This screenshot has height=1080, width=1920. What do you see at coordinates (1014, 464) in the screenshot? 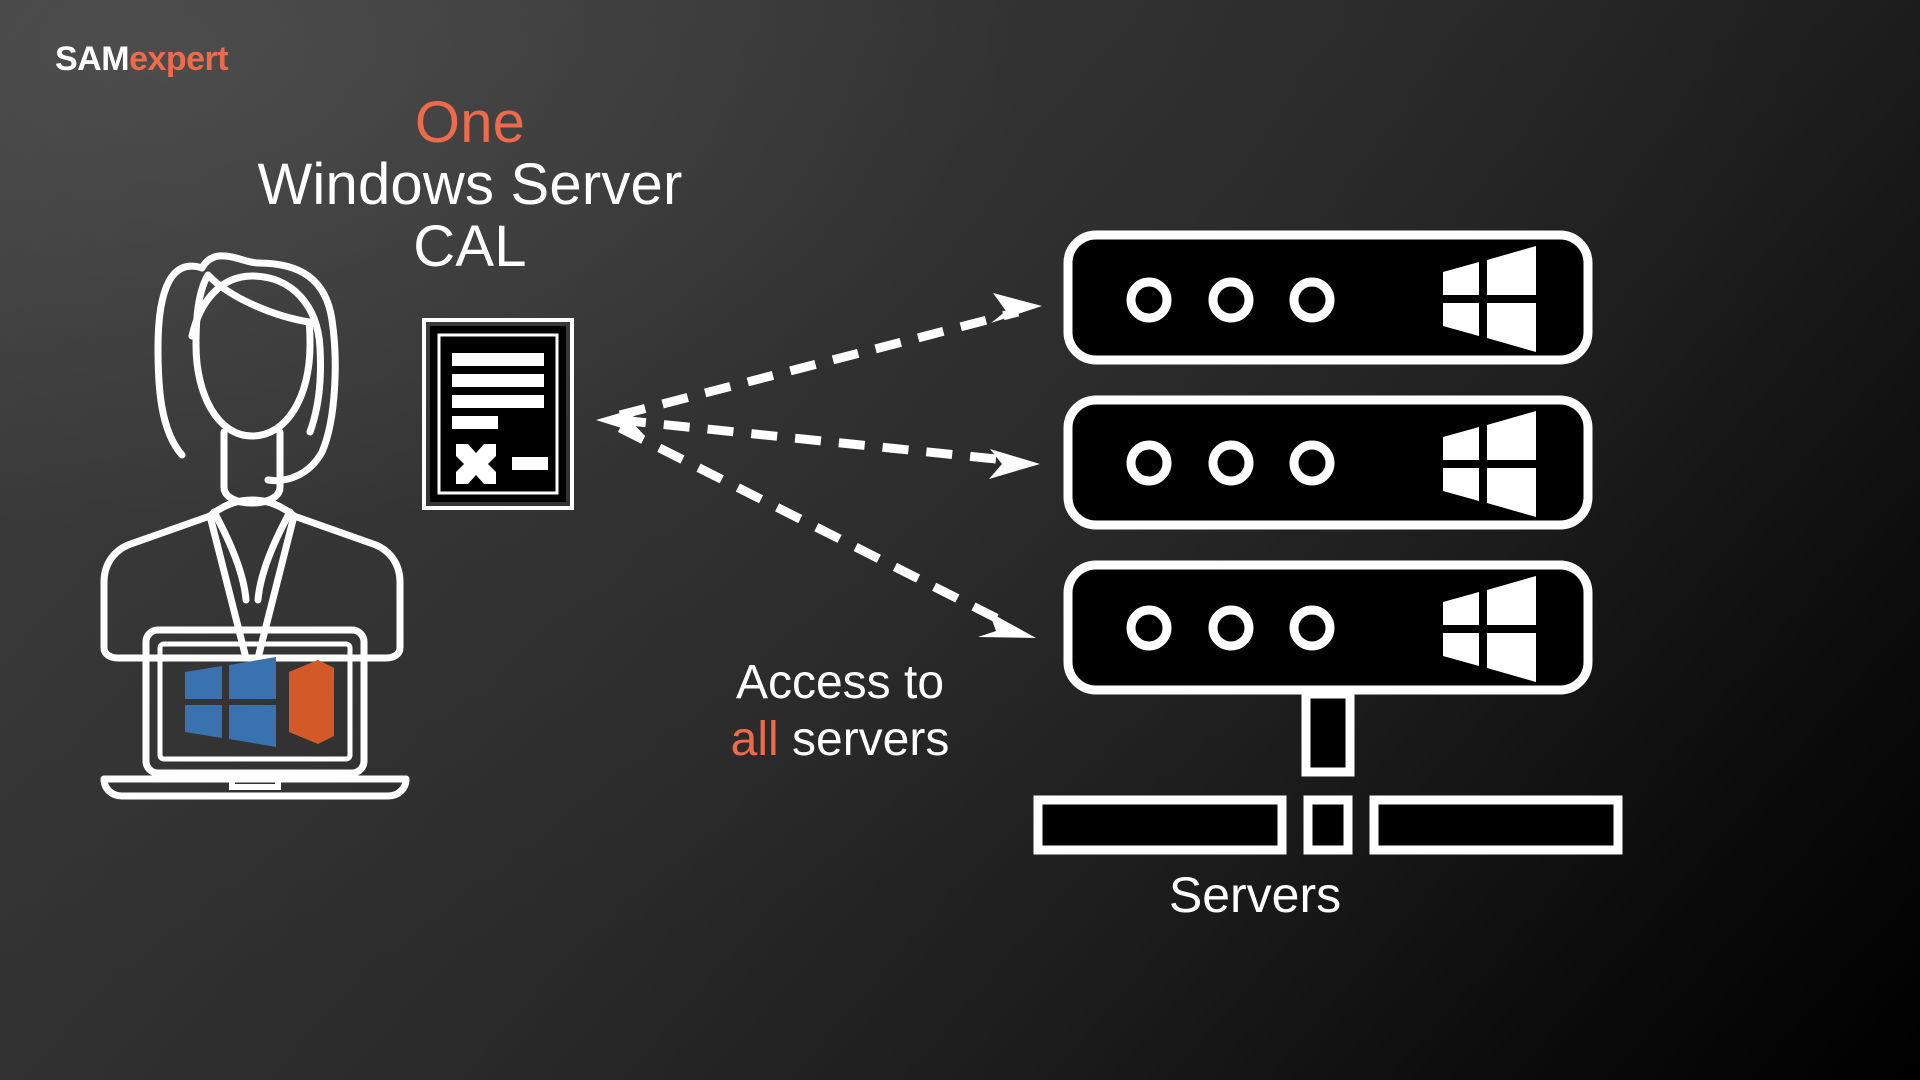
I see `arrowhead-middle` at bounding box center [1014, 464].